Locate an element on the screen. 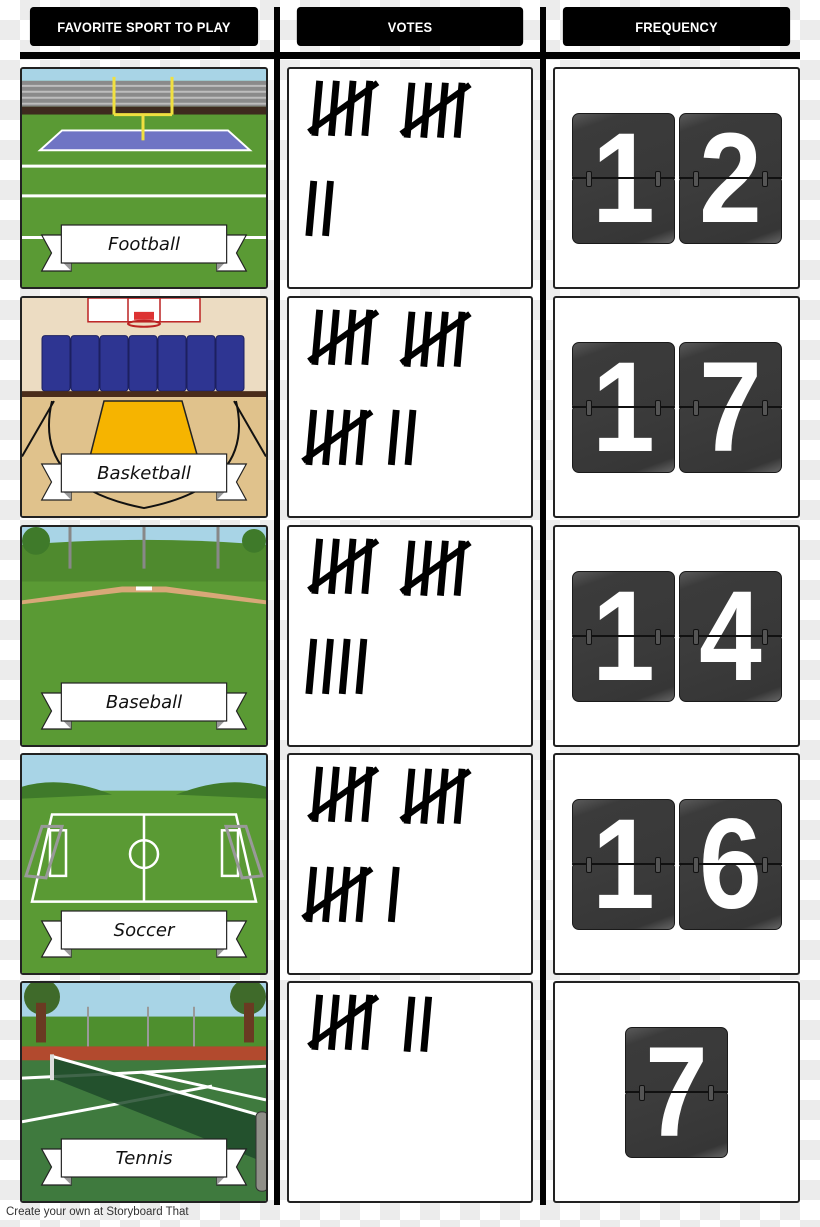 This screenshot has width=820, height=1227. footer-credit: Create your own at Storyboard That is located at coordinates (97, 1212).